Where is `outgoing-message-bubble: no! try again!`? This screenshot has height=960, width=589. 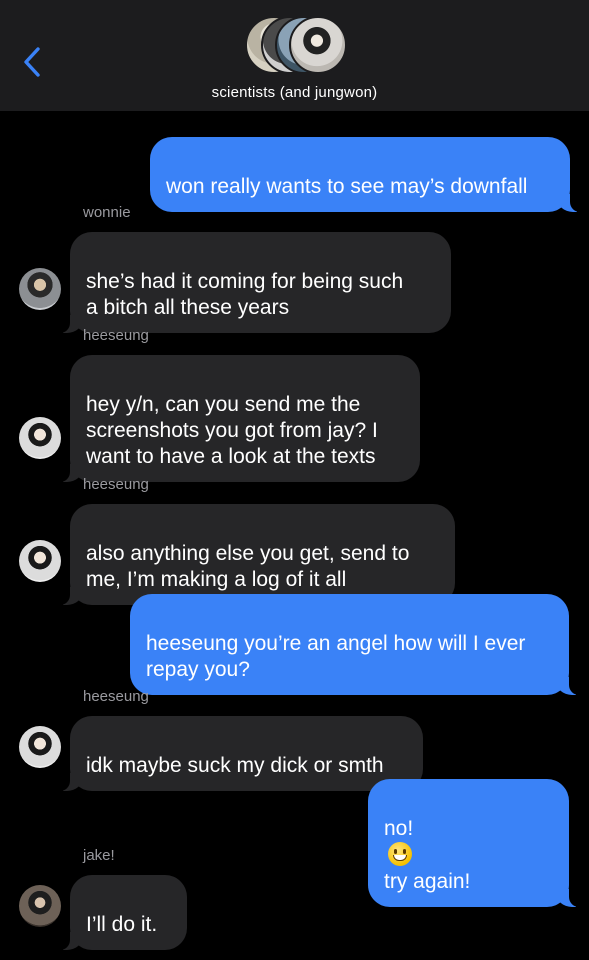 outgoing-message-bubble: no! try again! is located at coordinates (474, 843).